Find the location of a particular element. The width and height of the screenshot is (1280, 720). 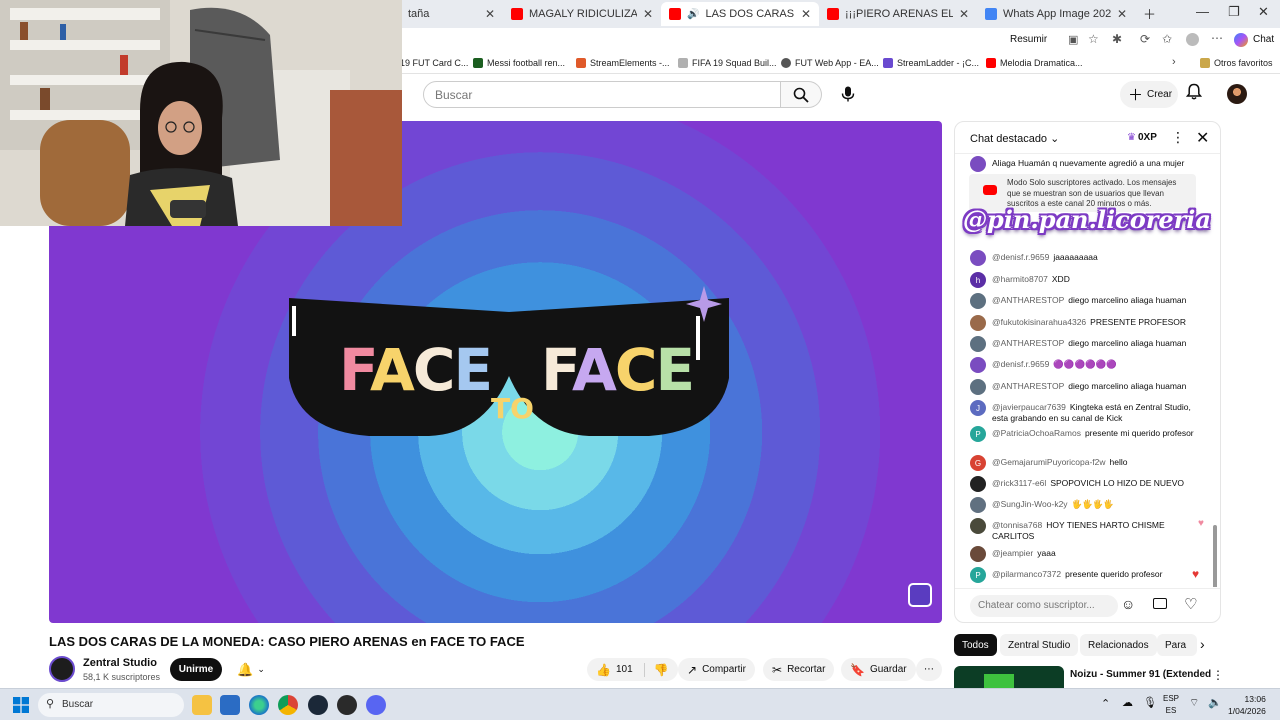

minimize-icon: — is located at coordinates (1202, 11).